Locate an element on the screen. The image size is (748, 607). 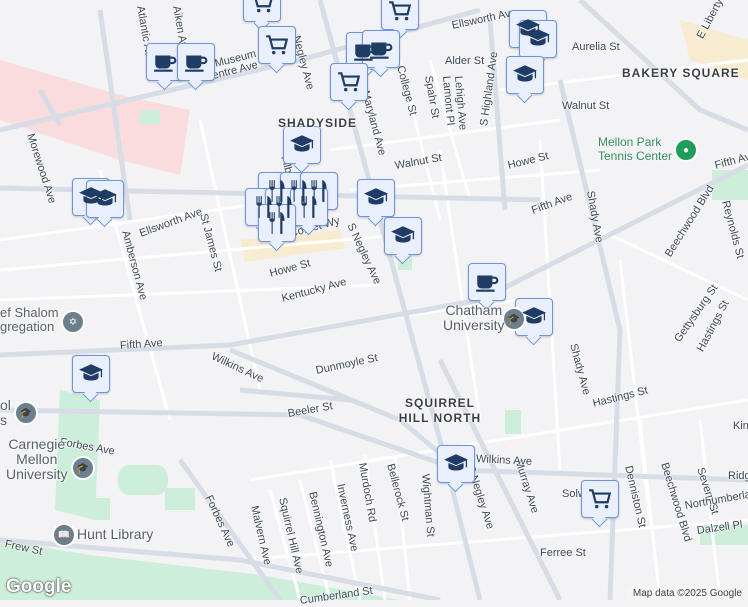
university-pin-icon: 🎓 is located at coordinates (83, 468).